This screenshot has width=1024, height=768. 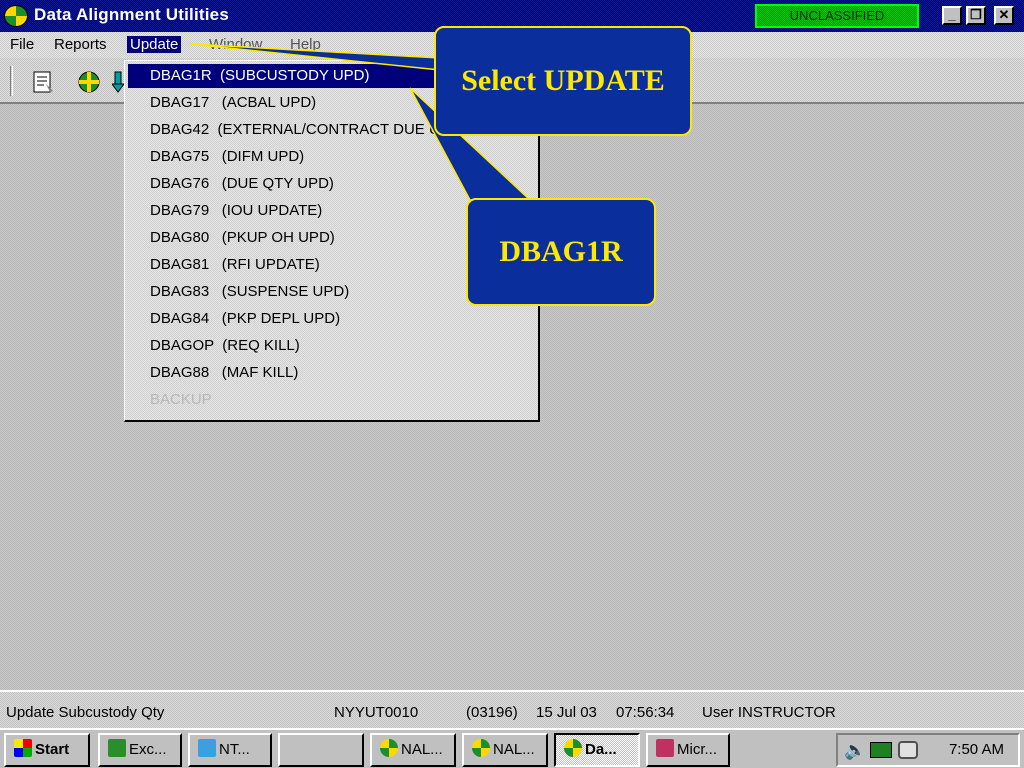 I want to click on status-host: NYYUT0010, so click(x=376, y=712).